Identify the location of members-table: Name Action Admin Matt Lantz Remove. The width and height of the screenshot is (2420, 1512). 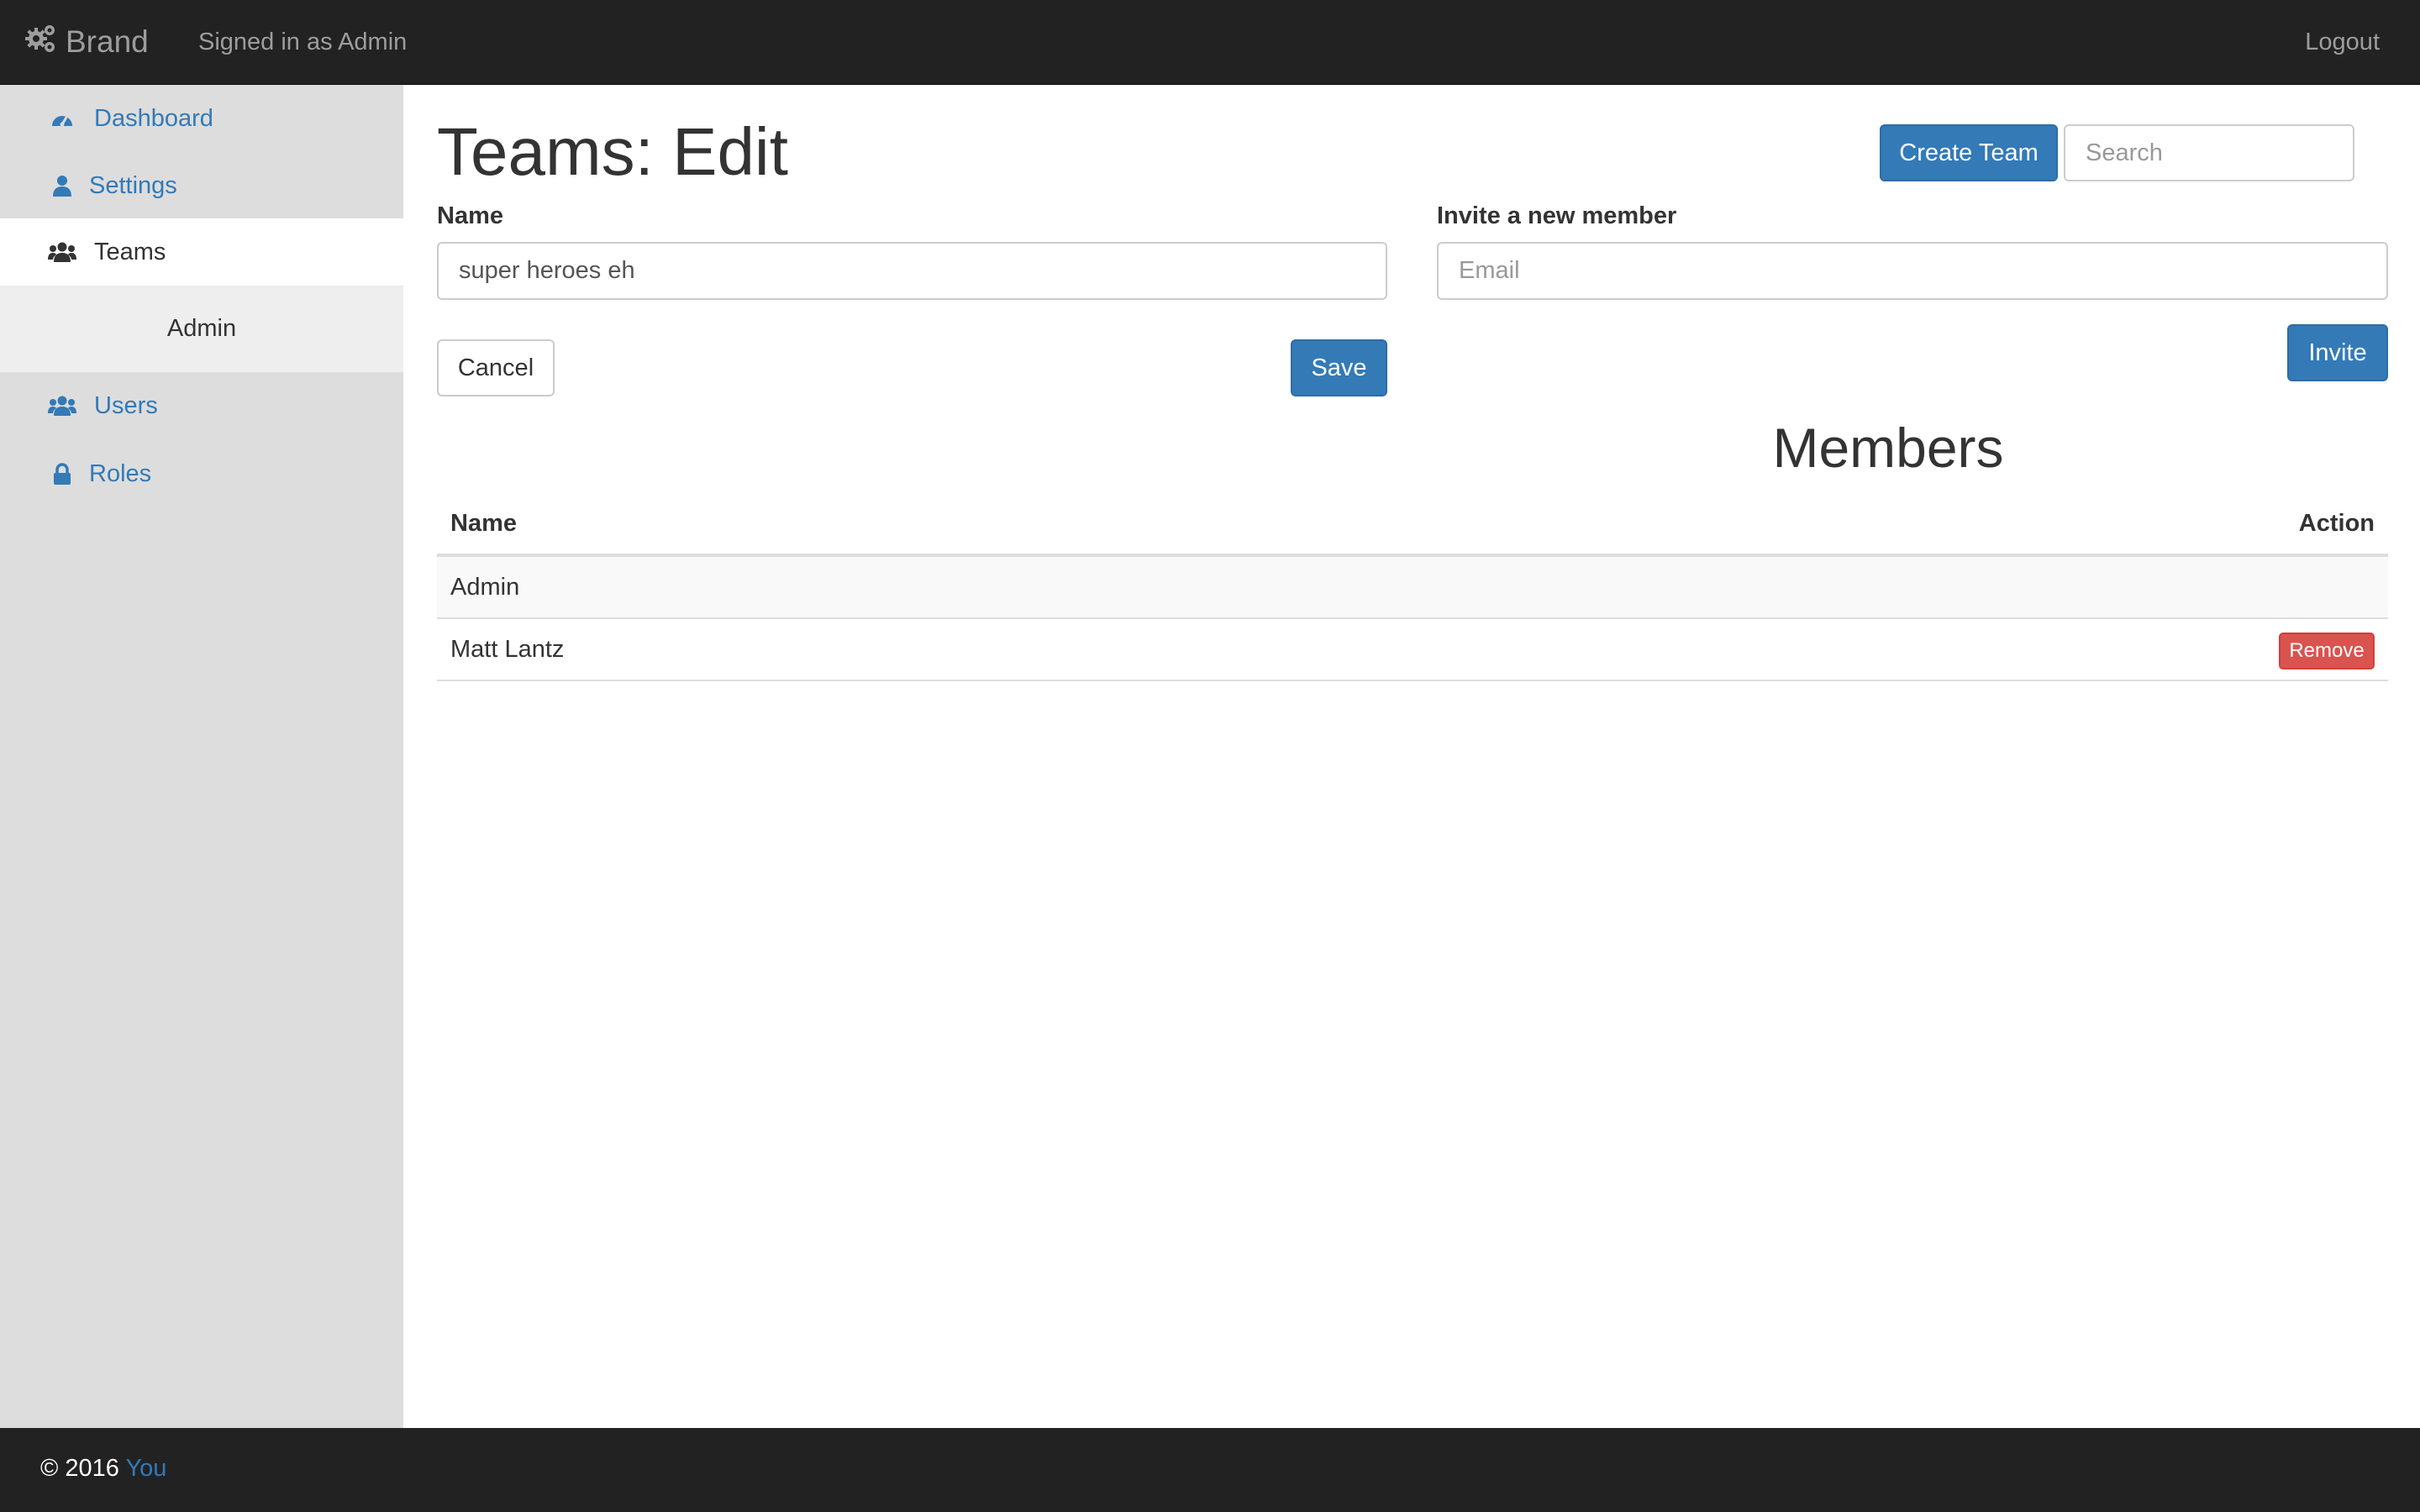
(1412, 592).